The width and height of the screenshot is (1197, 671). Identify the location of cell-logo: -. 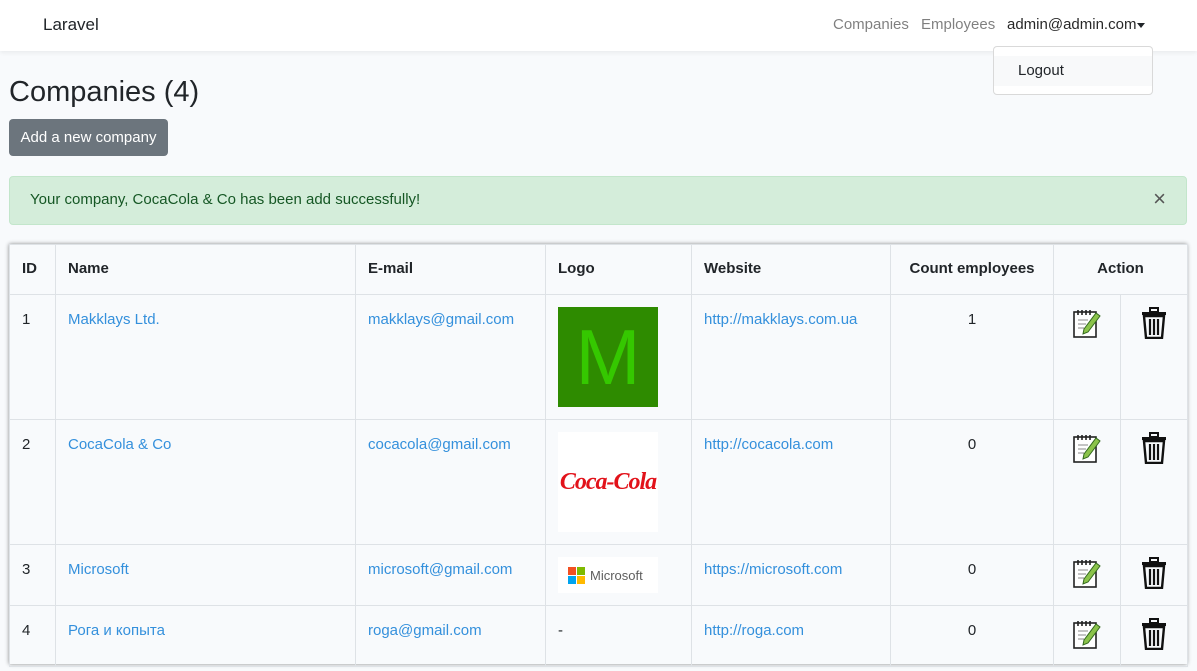
(618, 636).